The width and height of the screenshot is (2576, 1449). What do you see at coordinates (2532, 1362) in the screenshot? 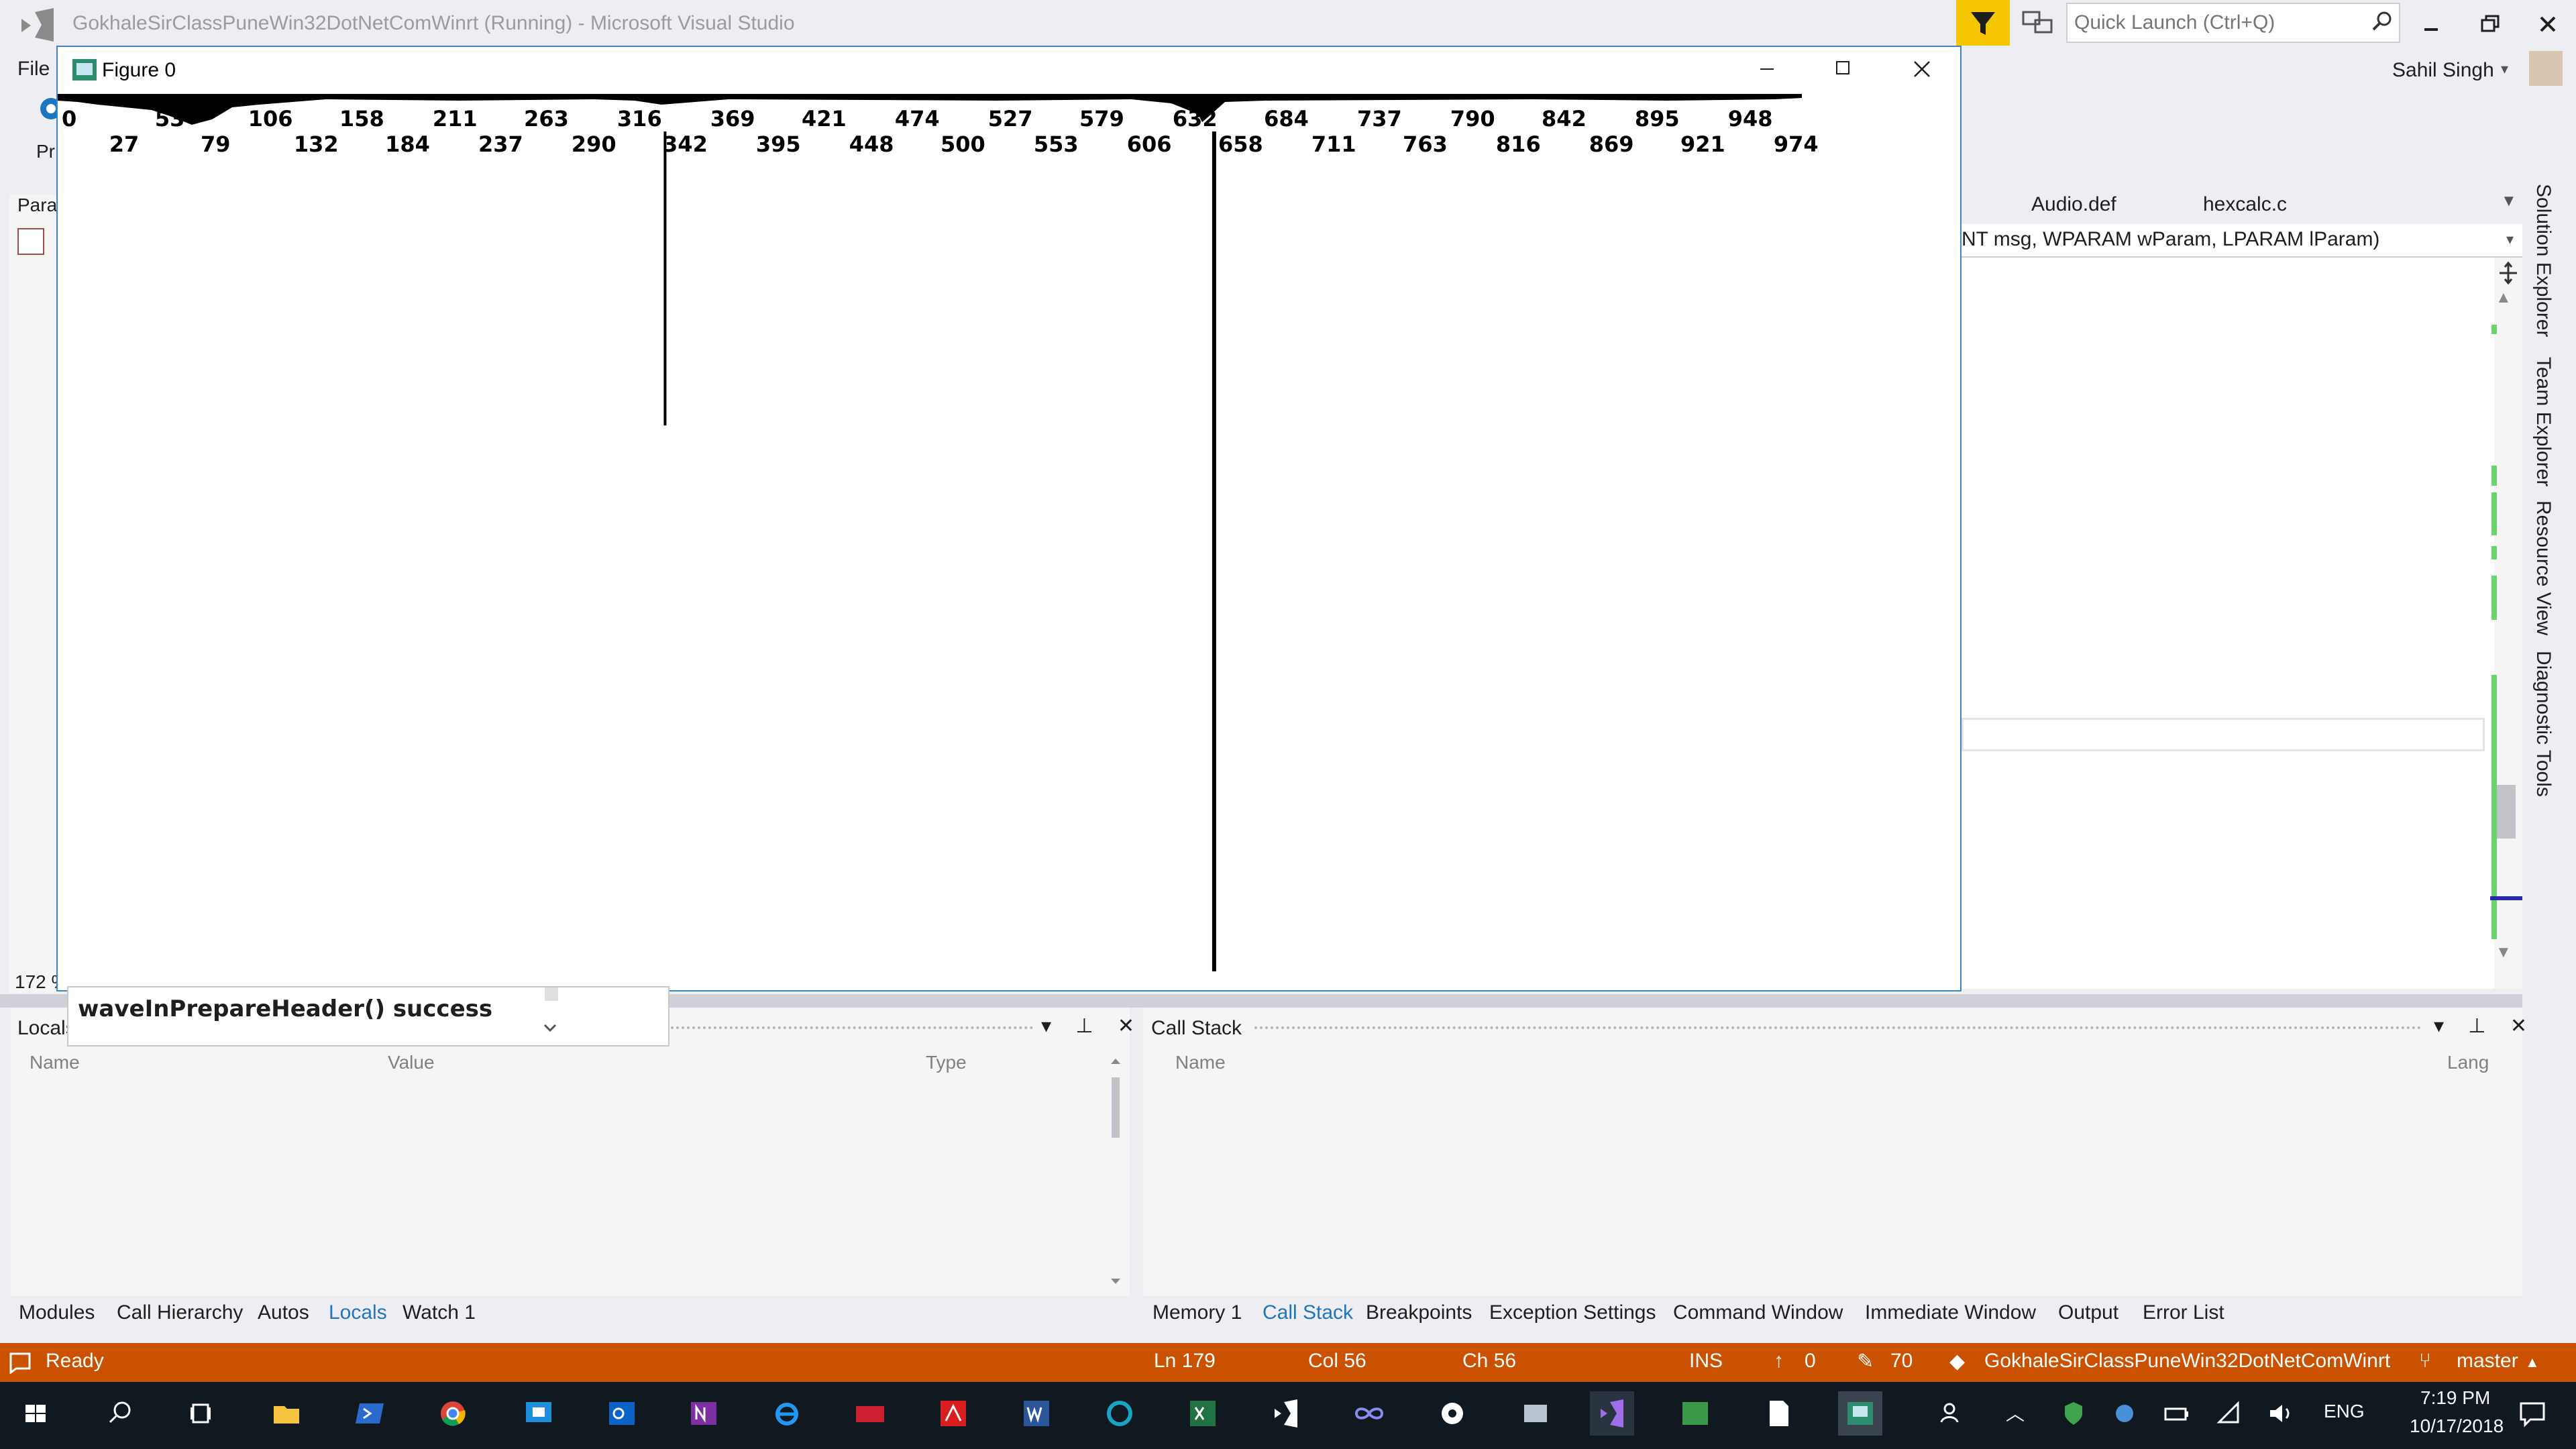
I see `chevron-up-icon: ▲` at bounding box center [2532, 1362].